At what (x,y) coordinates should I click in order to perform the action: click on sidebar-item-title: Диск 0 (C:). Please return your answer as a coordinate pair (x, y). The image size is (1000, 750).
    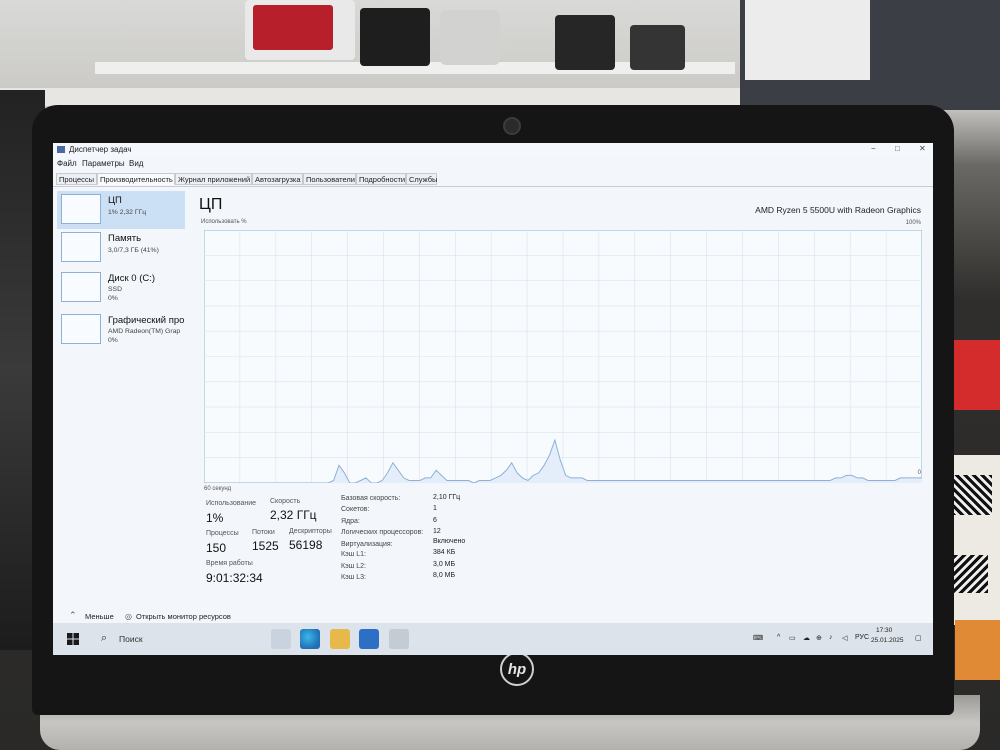
    Looking at the image, I should click on (132, 278).